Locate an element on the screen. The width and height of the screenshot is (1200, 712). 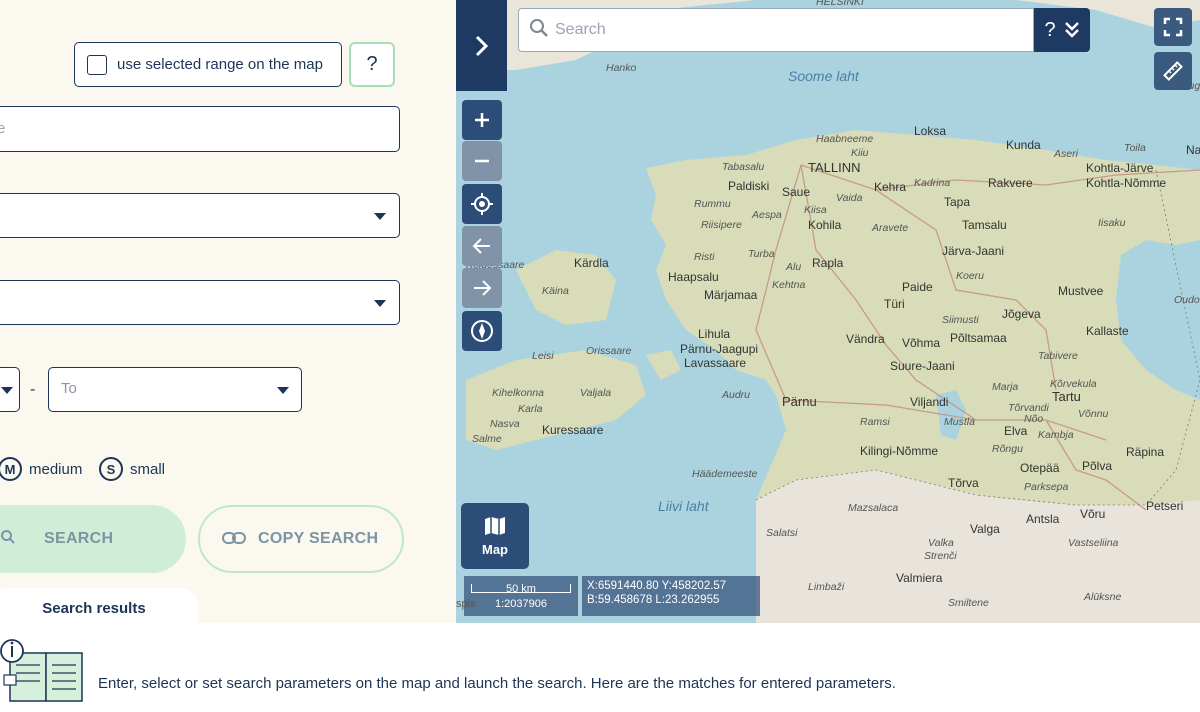
map-label-poltsamaa: Põltsamaa is located at coordinates (978, 338).